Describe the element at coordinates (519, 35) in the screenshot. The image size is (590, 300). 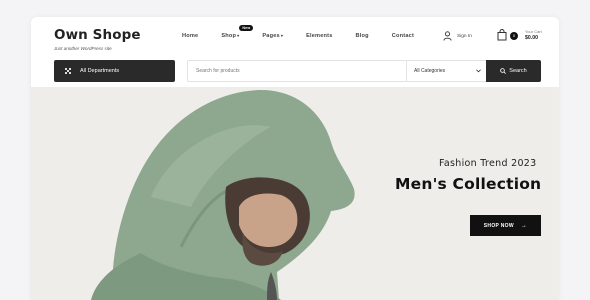
I see `cart-link: 0 Your Cart $0.00` at that location.